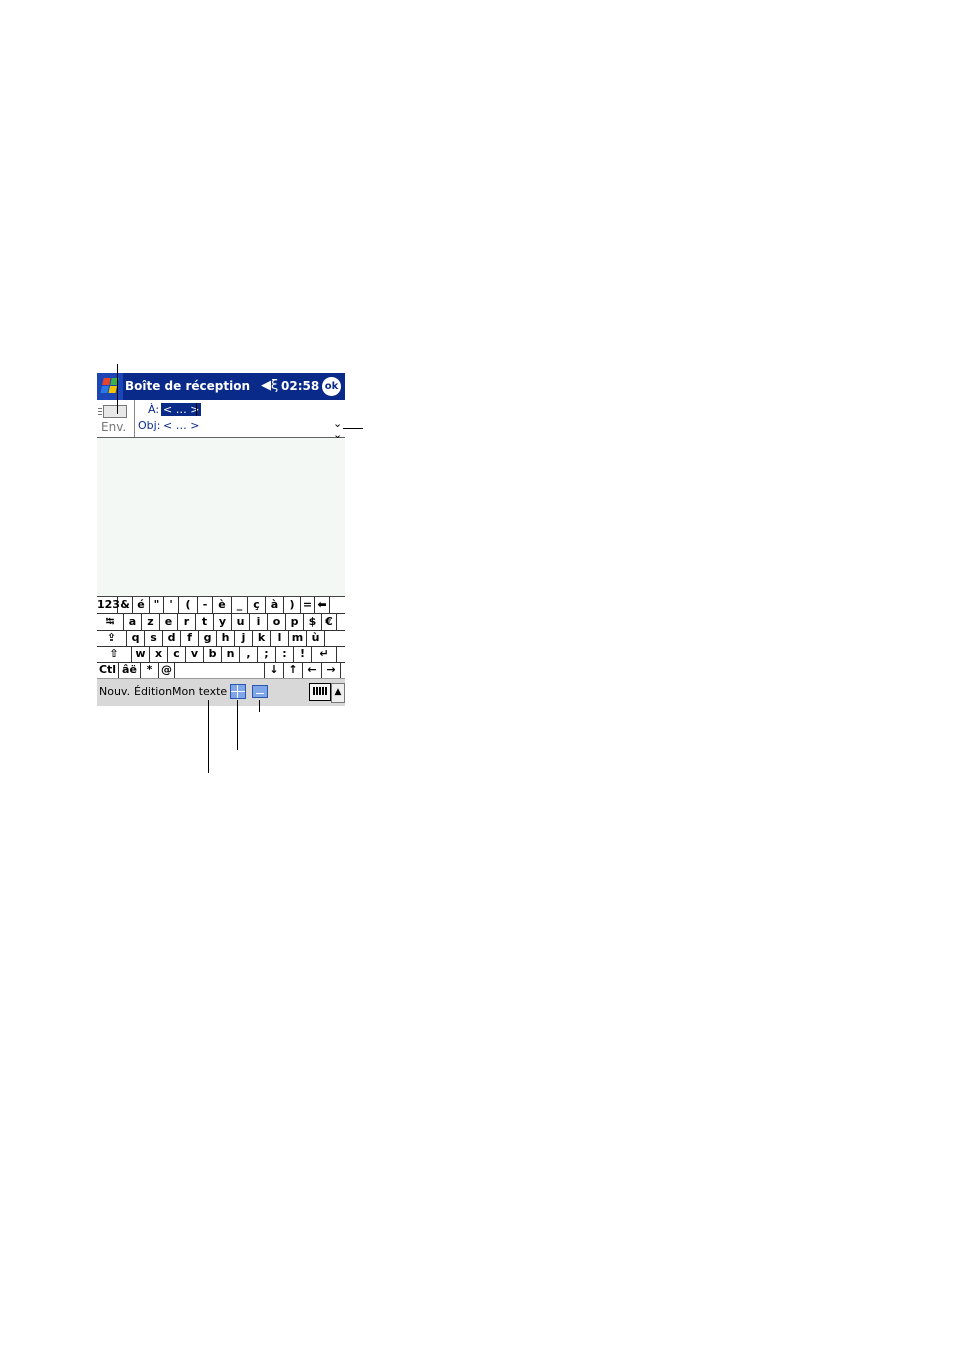 This screenshot has height=1351, width=954. Describe the element at coordinates (177, 654) in the screenshot. I see `key: c` at that location.